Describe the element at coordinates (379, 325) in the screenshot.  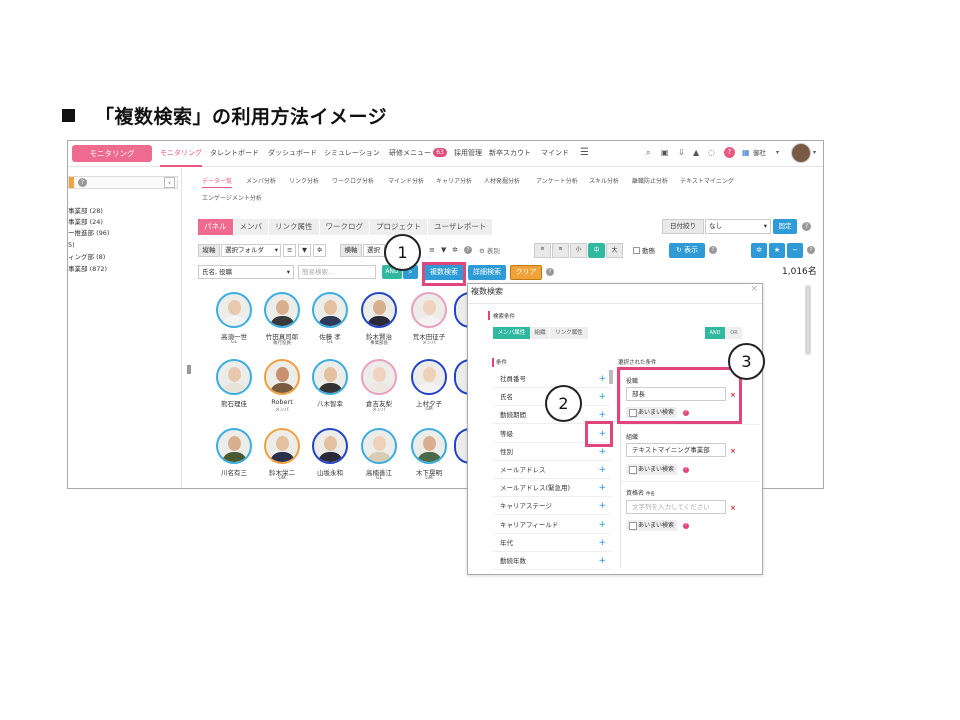
I see `member-card: 鈴木賢治 事業部長` at that location.